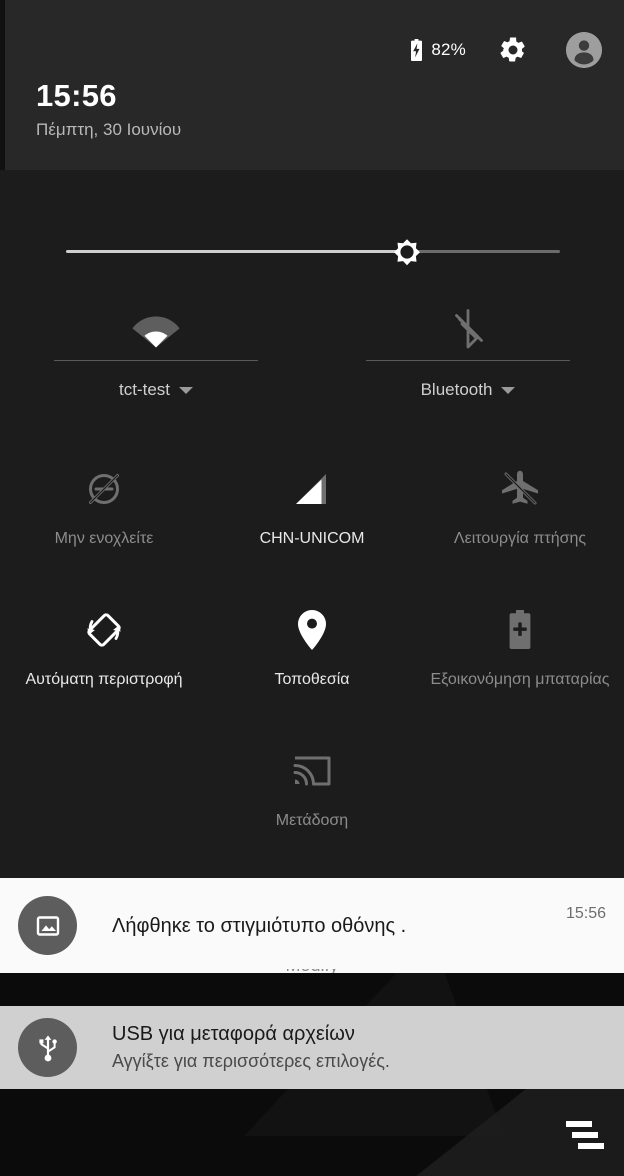  What do you see at coordinates (144, 389) in the screenshot?
I see `wifi-tile-label: tct-test` at bounding box center [144, 389].